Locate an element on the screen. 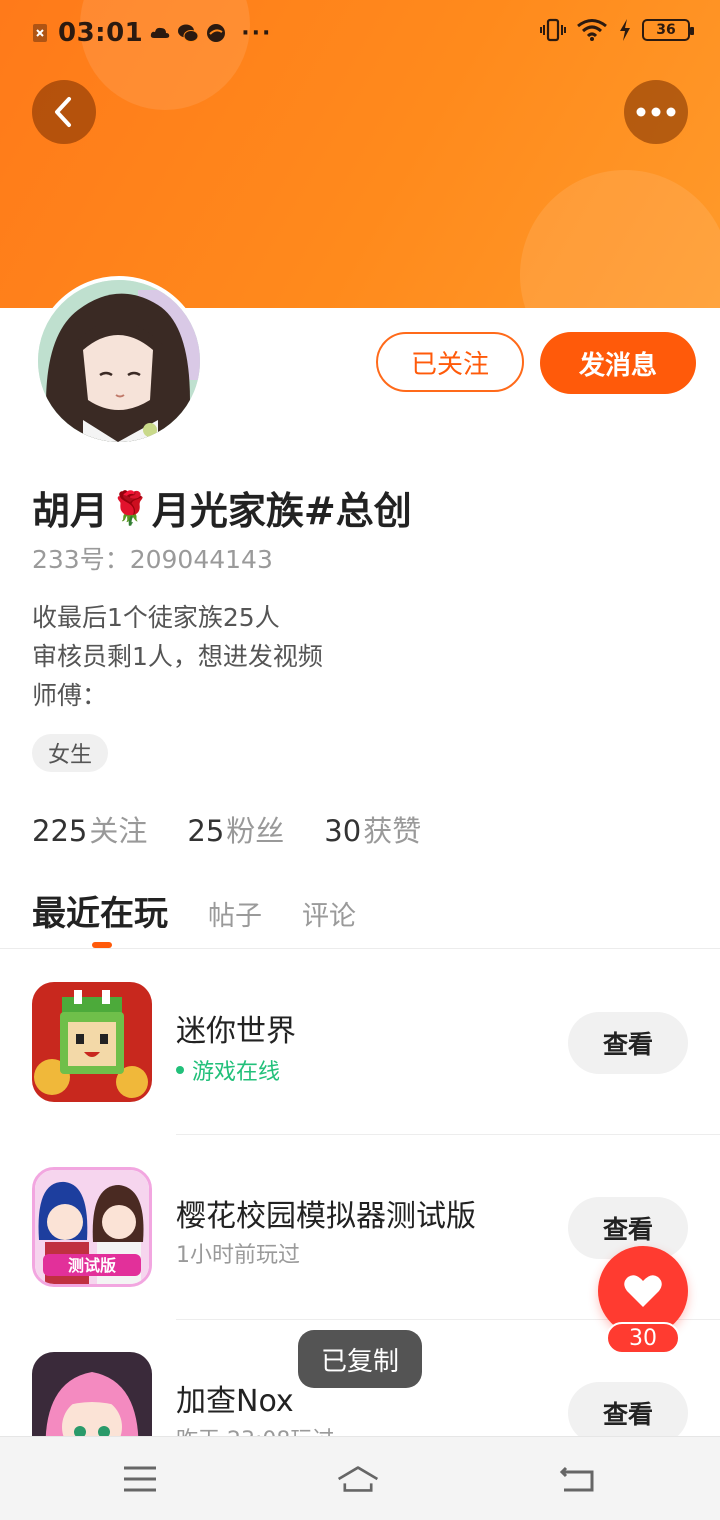 This screenshot has width=720, height=1520. user-bio: 收最后1个徒家族25人 审核员剩1人，想进发视频 师傅： is located at coordinates (177, 656).